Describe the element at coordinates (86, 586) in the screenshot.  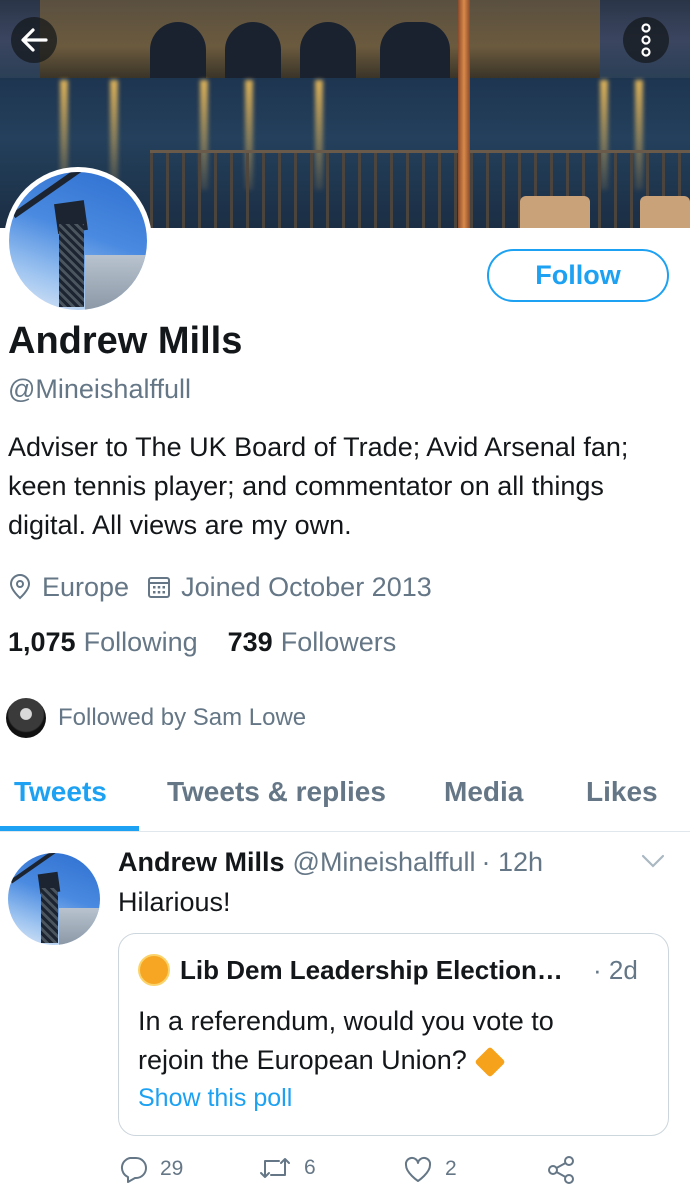
I see `location-text: Europe` at that location.